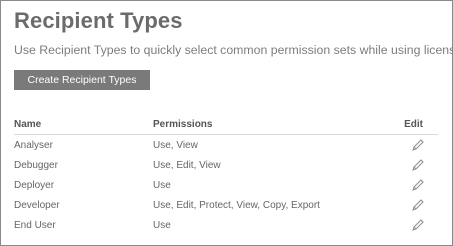 Image resolution: width=453 pixels, height=246 pixels. What do you see at coordinates (226, 225) in the screenshot?
I see `table-row: End User Use` at bounding box center [226, 225].